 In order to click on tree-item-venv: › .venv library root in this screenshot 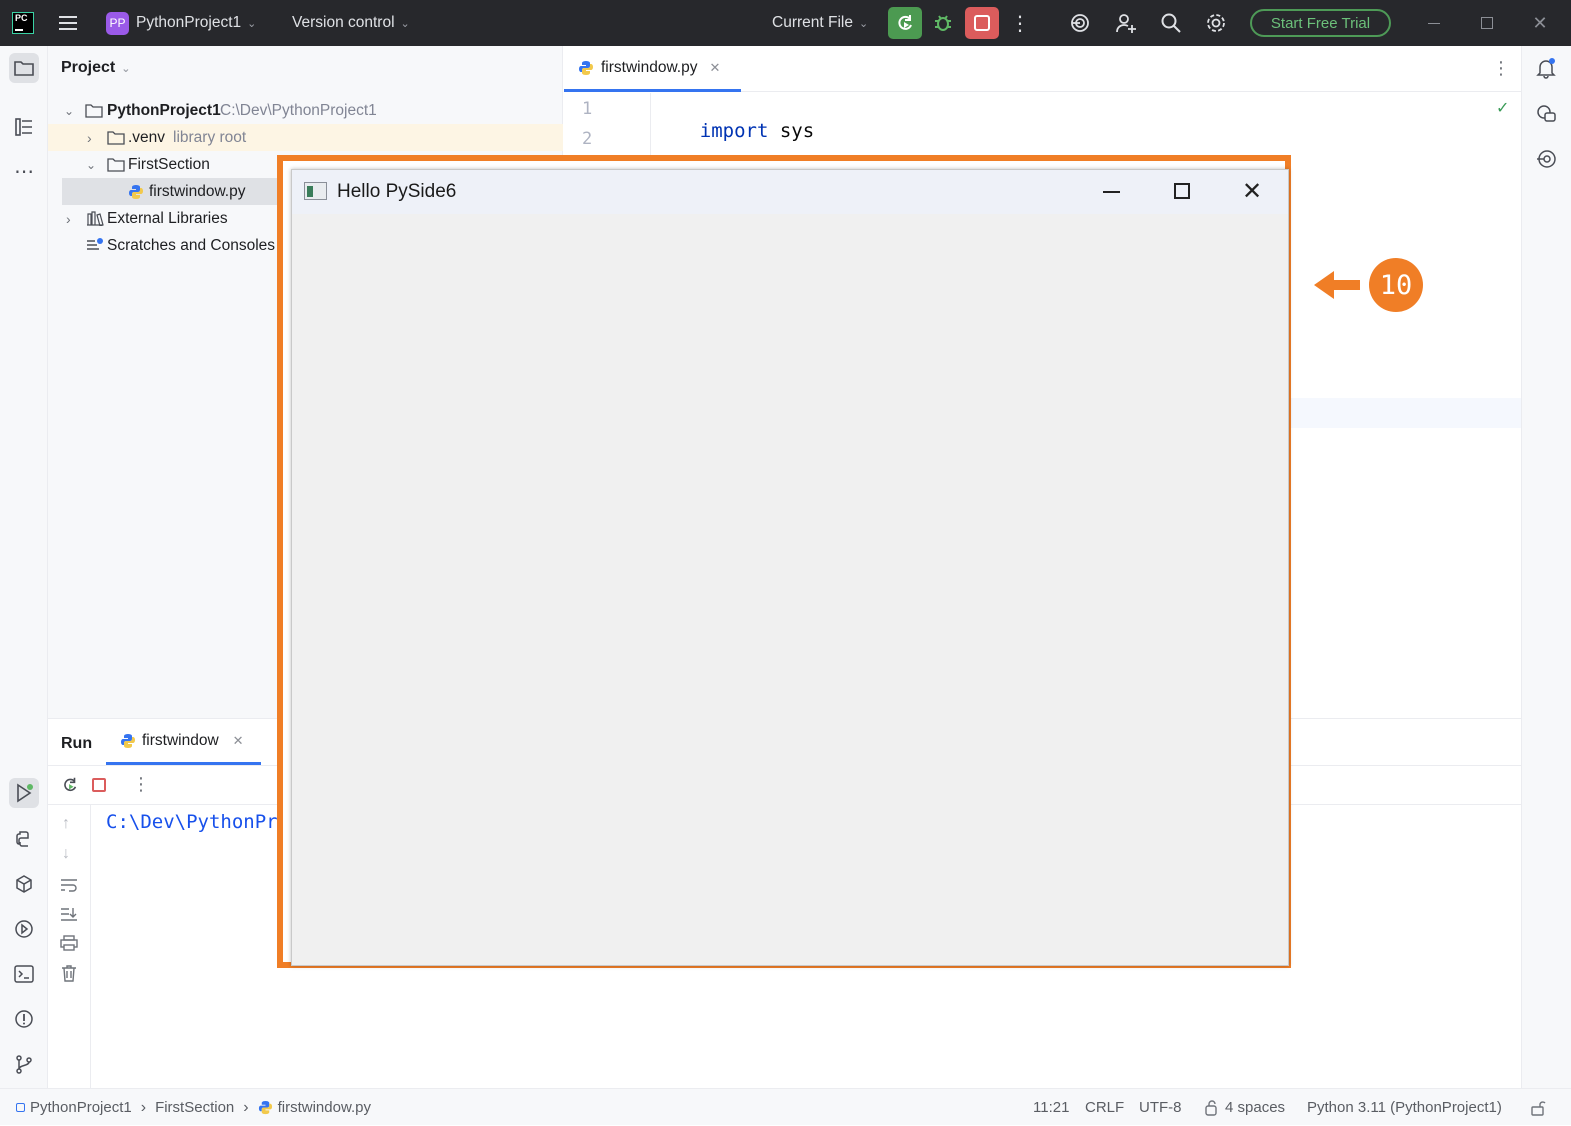, I will do `click(305, 137)`.